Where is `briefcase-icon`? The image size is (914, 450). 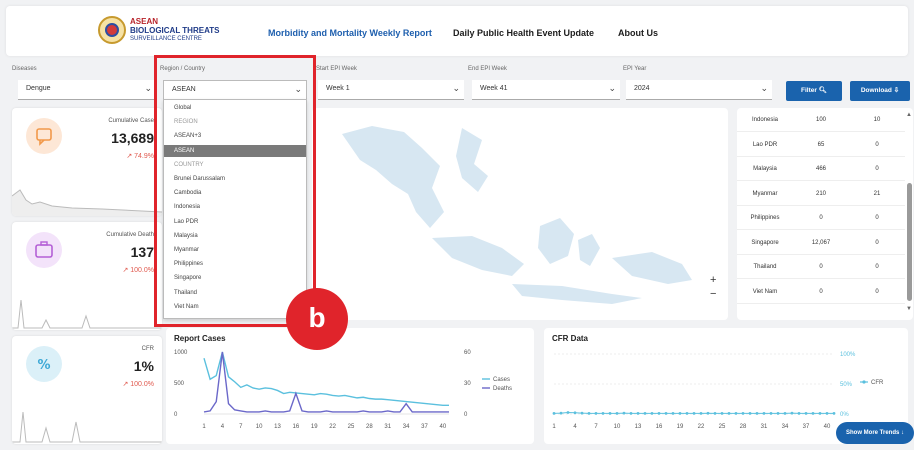 briefcase-icon is located at coordinates (44, 250).